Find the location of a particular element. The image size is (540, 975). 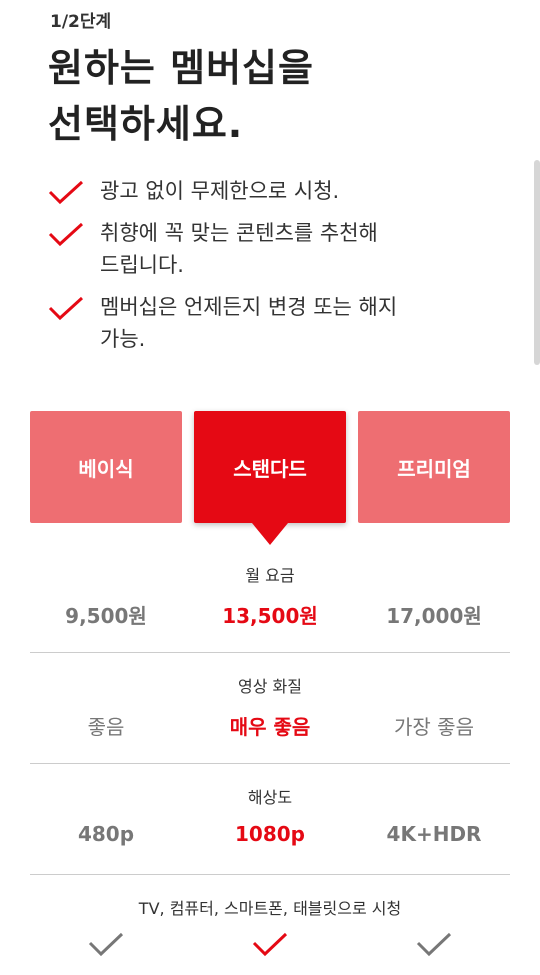

plan-basic-button: 베이식 is located at coordinates (106, 467).